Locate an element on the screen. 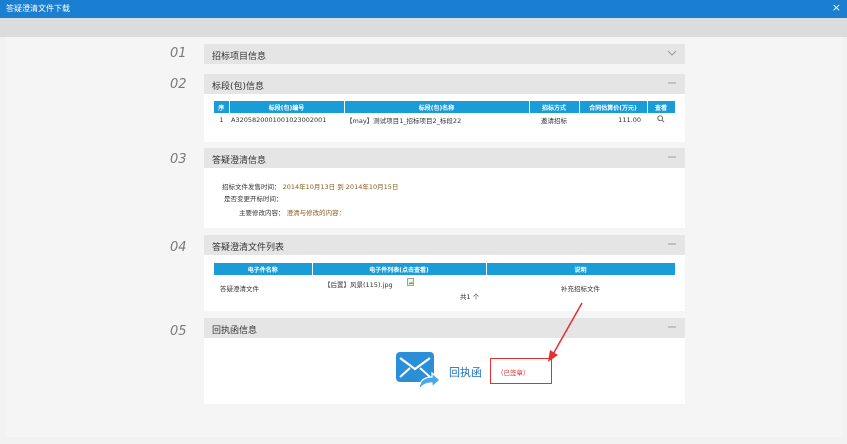 The width and height of the screenshot is (847, 444). file-count: 共1 个 is located at coordinates (470, 297).